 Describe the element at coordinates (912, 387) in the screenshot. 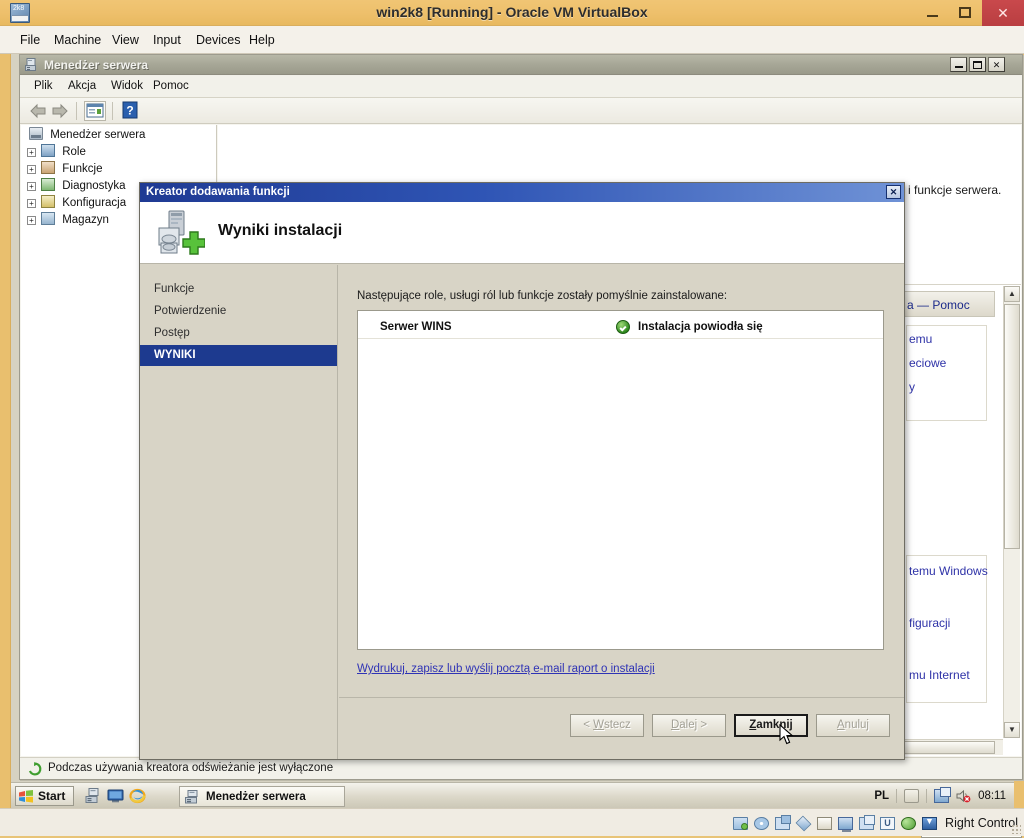

I see `background-link-3: y` at that location.